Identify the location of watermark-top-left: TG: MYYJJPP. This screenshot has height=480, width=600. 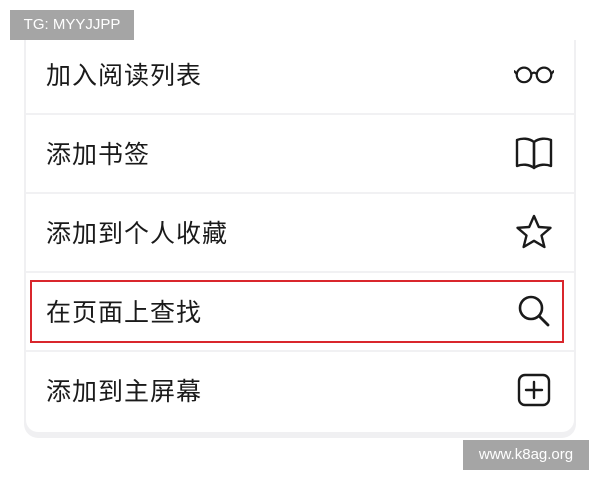
(72, 25).